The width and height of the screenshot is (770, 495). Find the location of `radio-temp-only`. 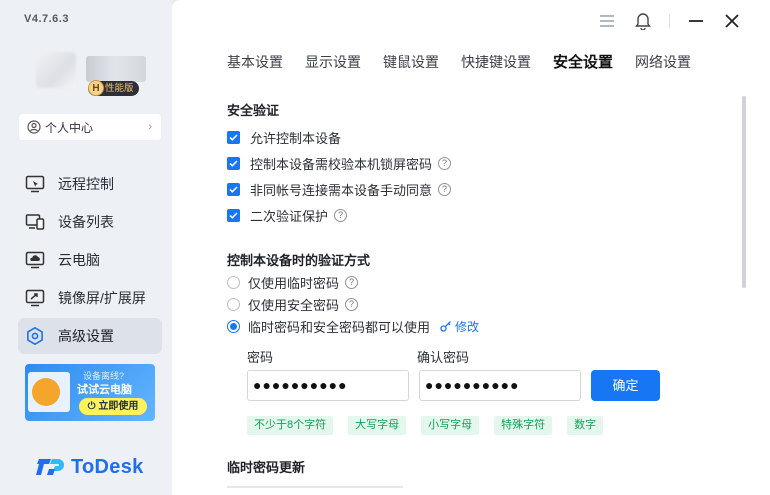

radio-temp-only is located at coordinates (233, 282).